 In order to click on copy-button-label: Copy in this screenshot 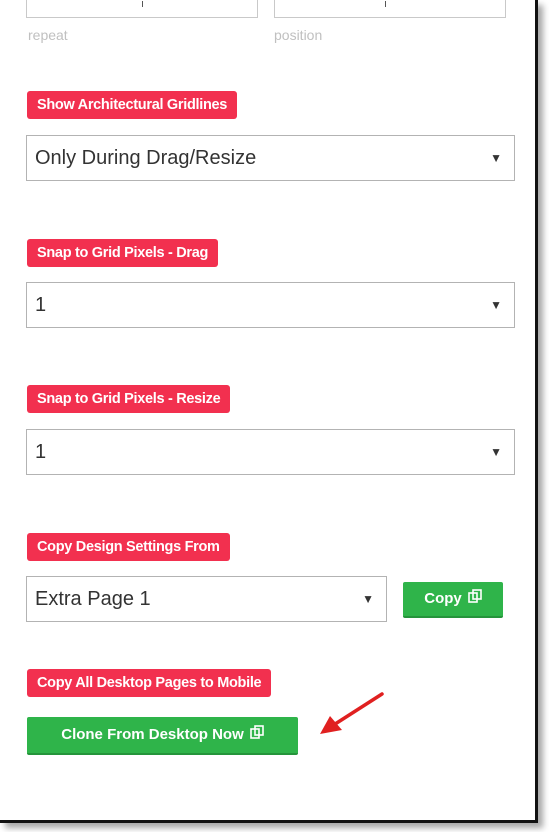, I will do `click(443, 598)`.